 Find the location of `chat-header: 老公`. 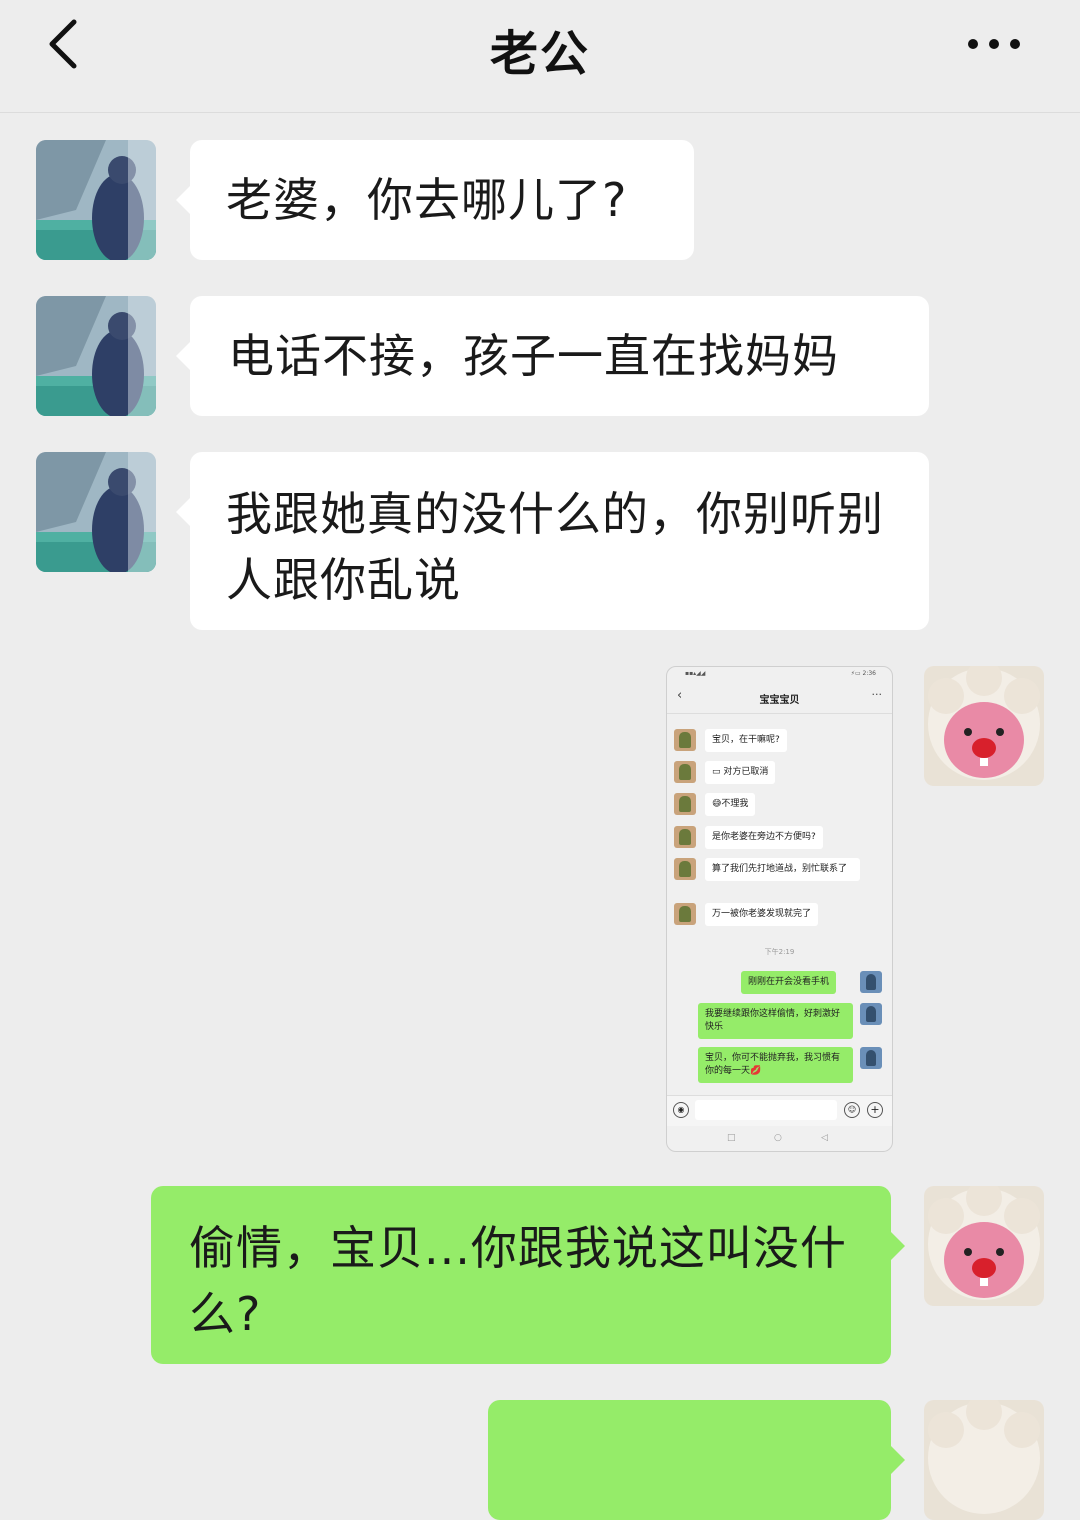

chat-header: 老公 is located at coordinates (540, 56).